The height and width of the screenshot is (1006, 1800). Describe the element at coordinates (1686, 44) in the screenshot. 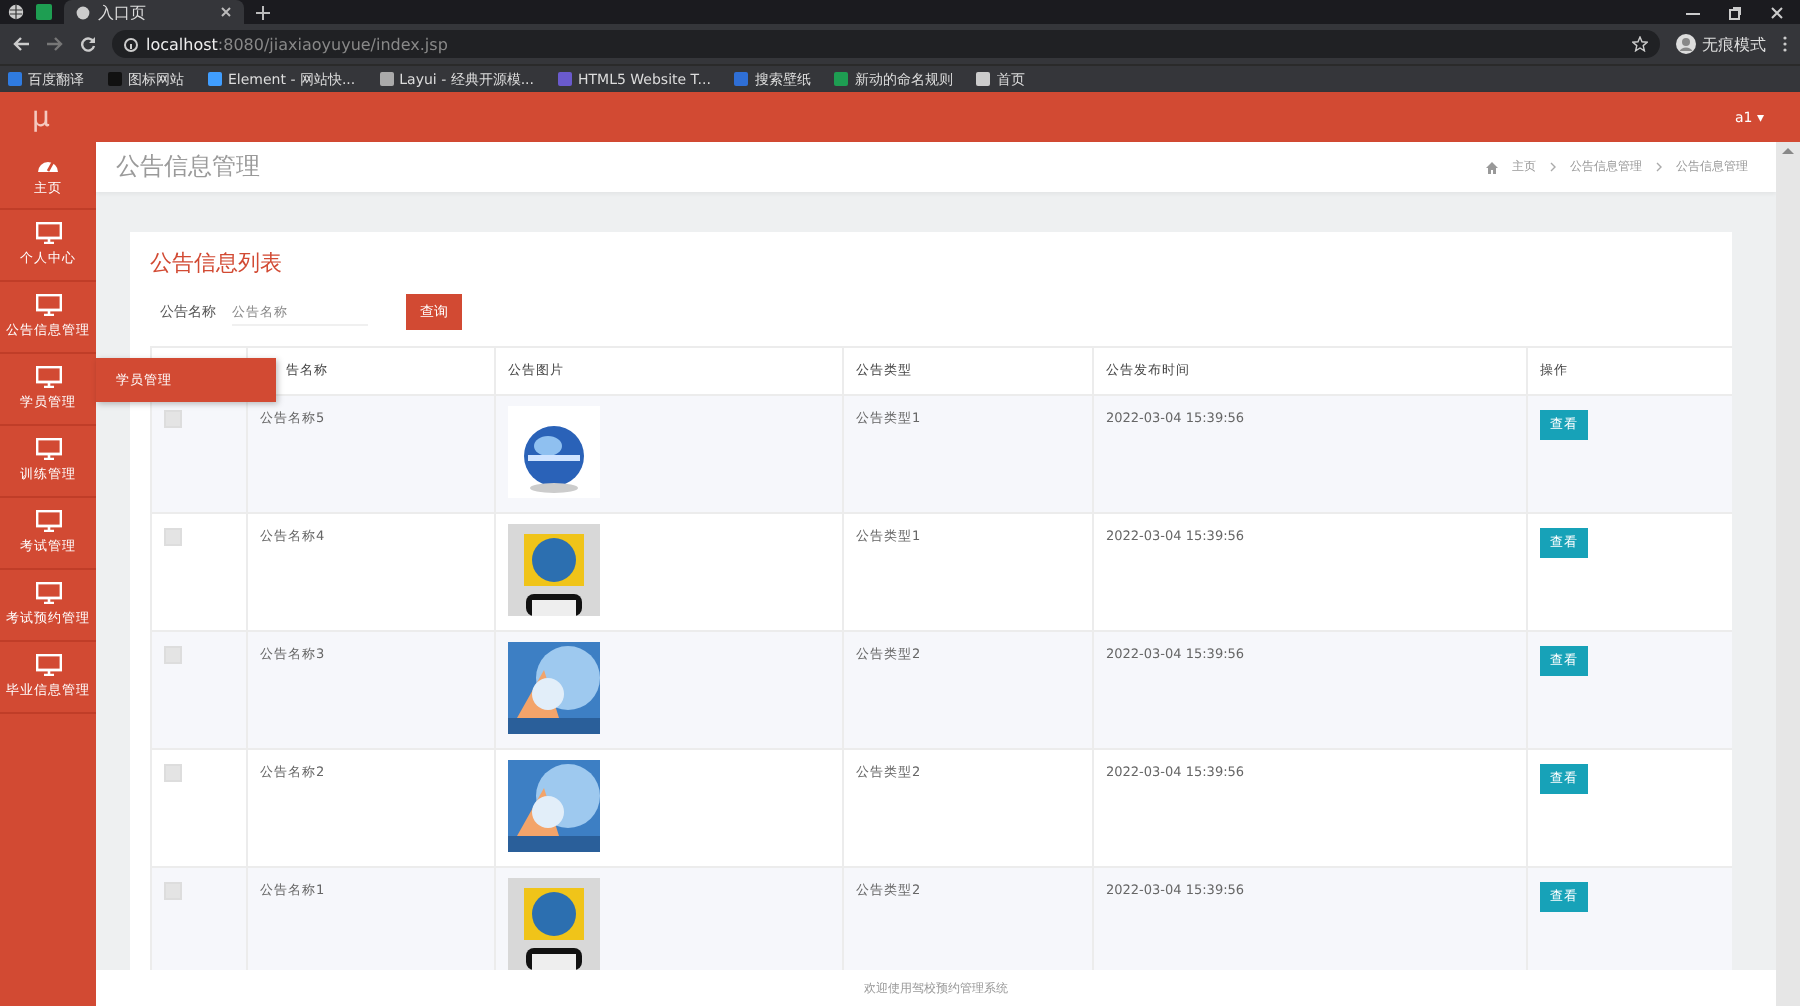

I see `avatar-icon` at that location.